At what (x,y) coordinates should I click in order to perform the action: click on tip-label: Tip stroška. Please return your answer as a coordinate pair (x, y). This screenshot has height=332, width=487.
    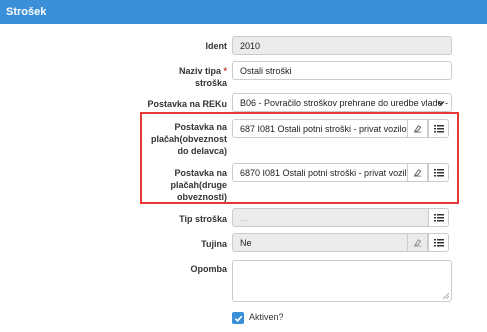
    Looking at the image, I should click on (203, 219).